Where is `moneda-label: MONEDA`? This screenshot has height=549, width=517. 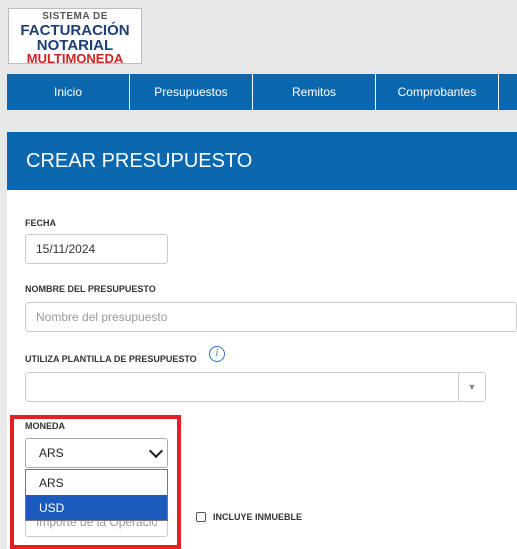
moneda-label: MONEDA is located at coordinates (45, 426).